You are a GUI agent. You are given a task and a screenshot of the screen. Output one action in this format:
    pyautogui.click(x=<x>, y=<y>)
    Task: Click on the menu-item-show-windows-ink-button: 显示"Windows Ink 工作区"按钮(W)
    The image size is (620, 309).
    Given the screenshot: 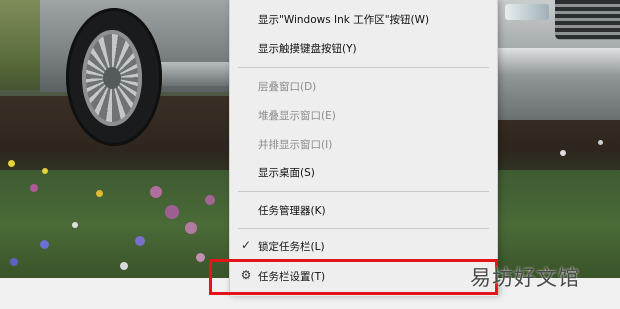 What is the action you would take?
    pyautogui.click(x=363, y=19)
    